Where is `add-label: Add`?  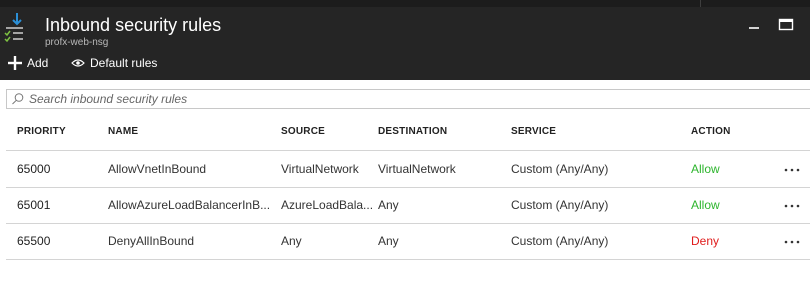
add-label: Add is located at coordinates (38, 63).